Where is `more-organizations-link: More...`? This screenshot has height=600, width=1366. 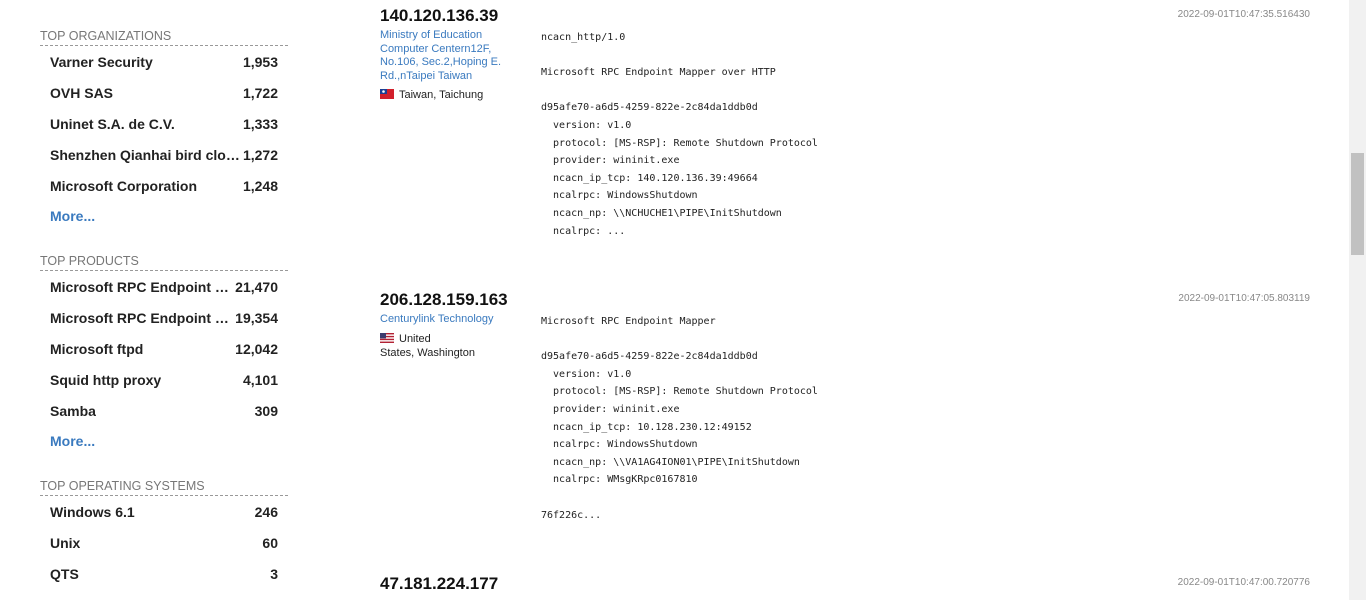 more-organizations-link: More... is located at coordinates (72, 216).